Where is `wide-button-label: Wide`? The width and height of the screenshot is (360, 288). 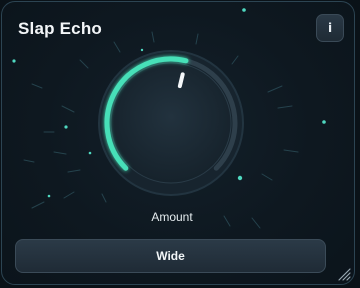
wide-button-label: Wide is located at coordinates (170, 256).